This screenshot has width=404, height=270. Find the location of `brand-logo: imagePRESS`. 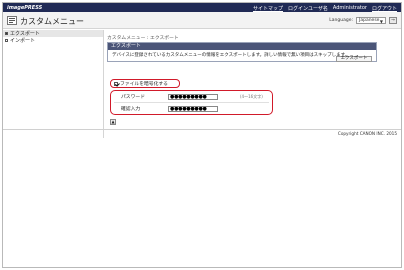

brand-logo: imagePRESS is located at coordinates (25, 7).